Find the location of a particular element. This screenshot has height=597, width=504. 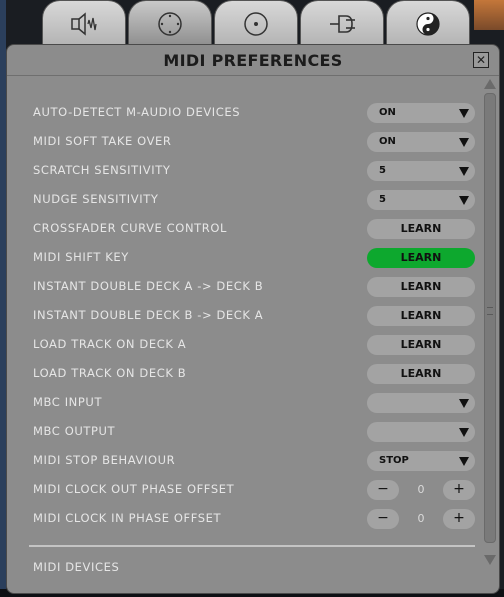

close-icon: ✕ is located at coordinates (481, 60).